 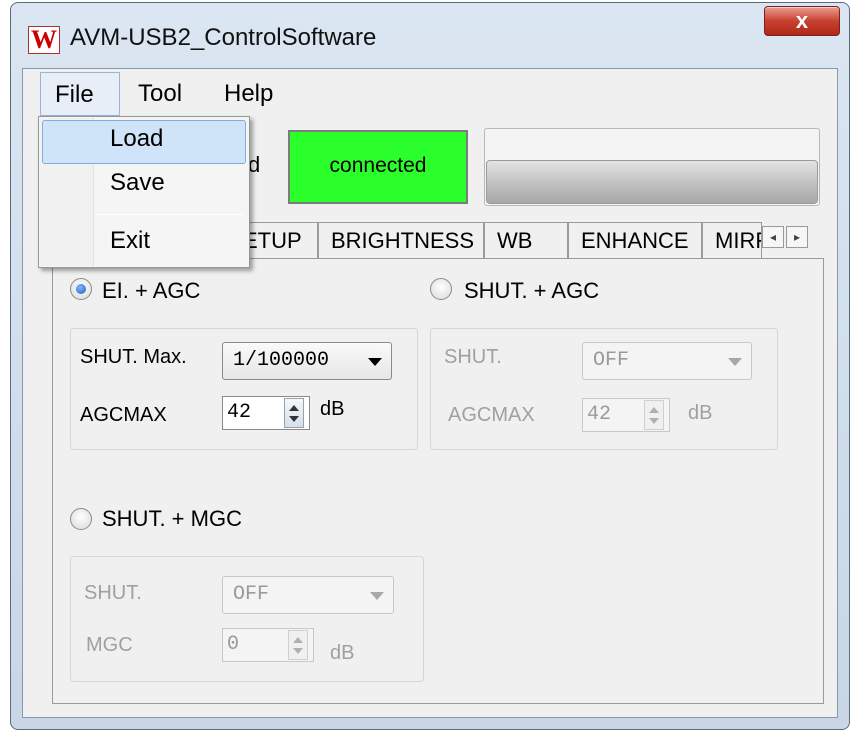 I want to click on menu-separator, so click(x=170, y=214).